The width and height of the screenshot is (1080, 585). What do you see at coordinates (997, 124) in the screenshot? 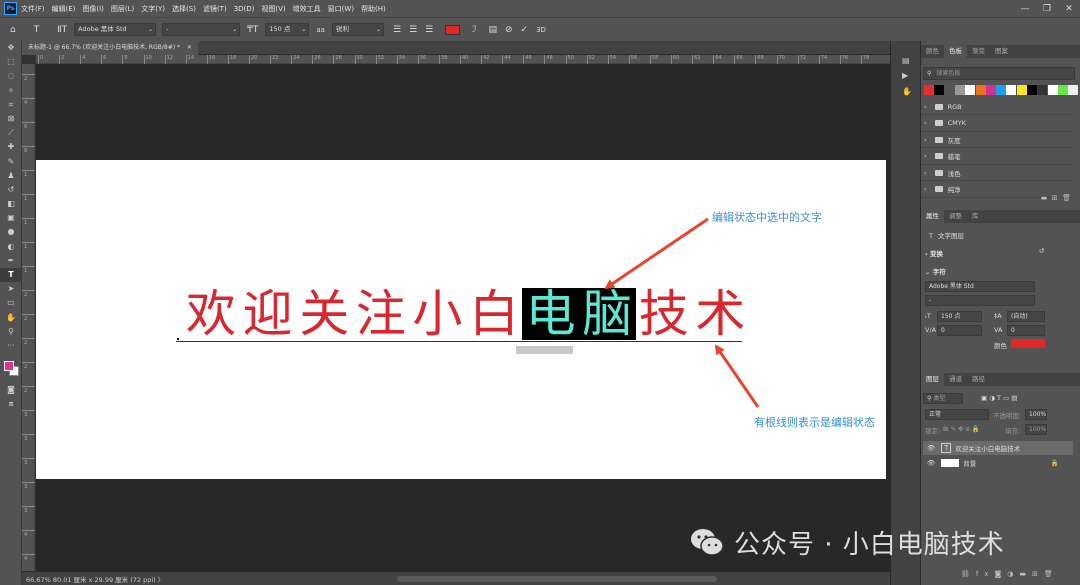
I see `swatch-group-row: › CMYK` at bounding box center [997, 124].